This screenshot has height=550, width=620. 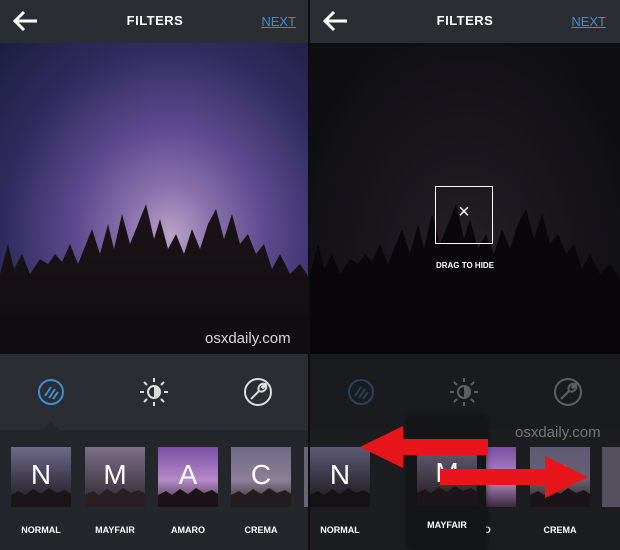 I want to click on filter-label: AMARO, so click(x=188, y=530).